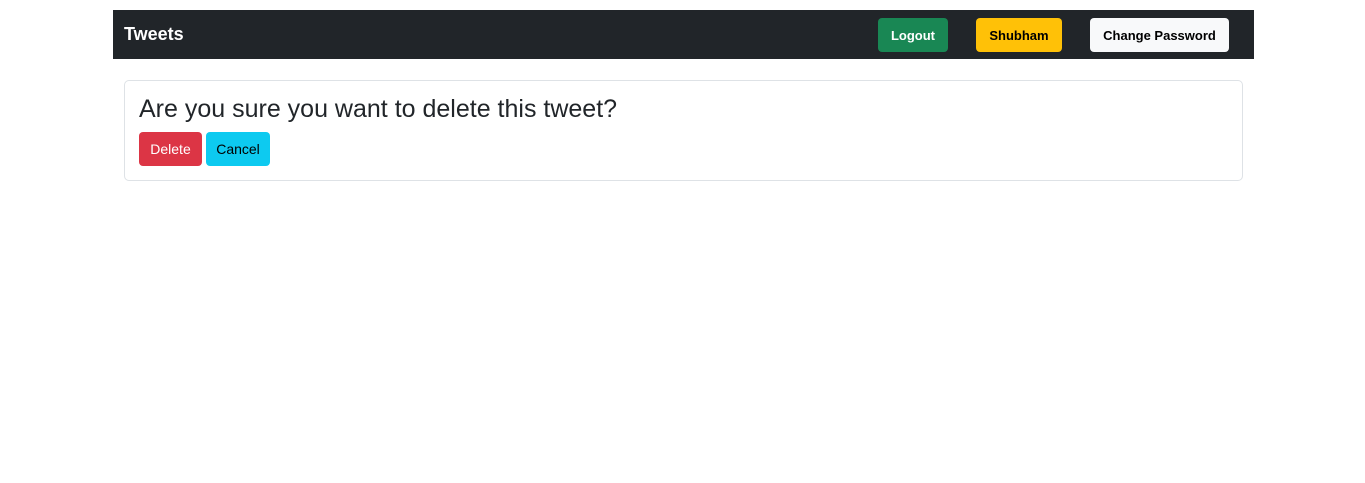 The image size is (1365, 483). Describe the element at coordinates (913, 35) in the screenshot. I see `logout-button: Logout` at that location.